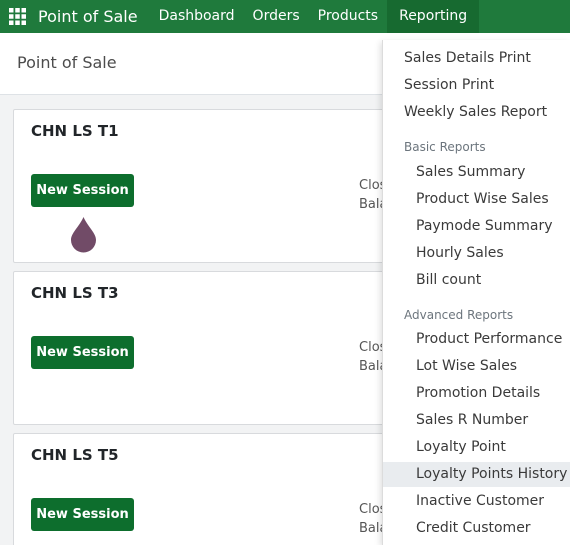  I want to click on menu-item-paymode-summary: Paymode Summary, so click(476, 226).